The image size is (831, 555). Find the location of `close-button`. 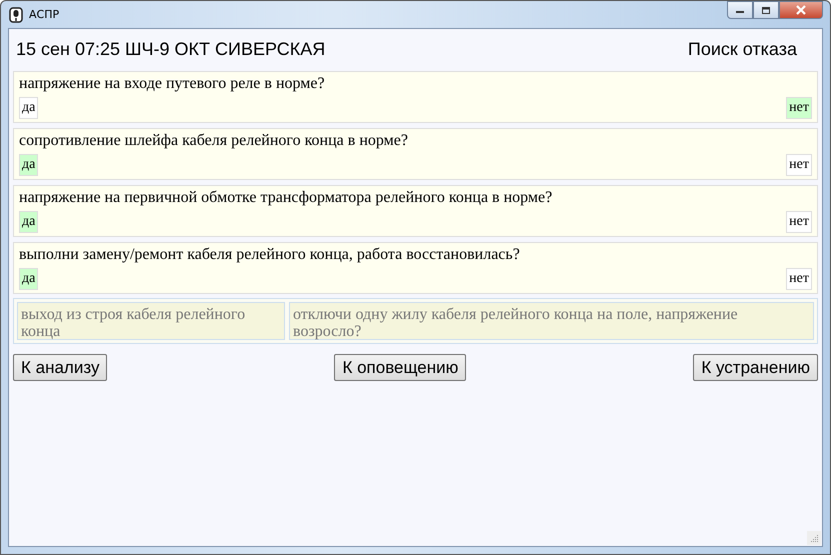

close-button is located at coordinates (801, 10).